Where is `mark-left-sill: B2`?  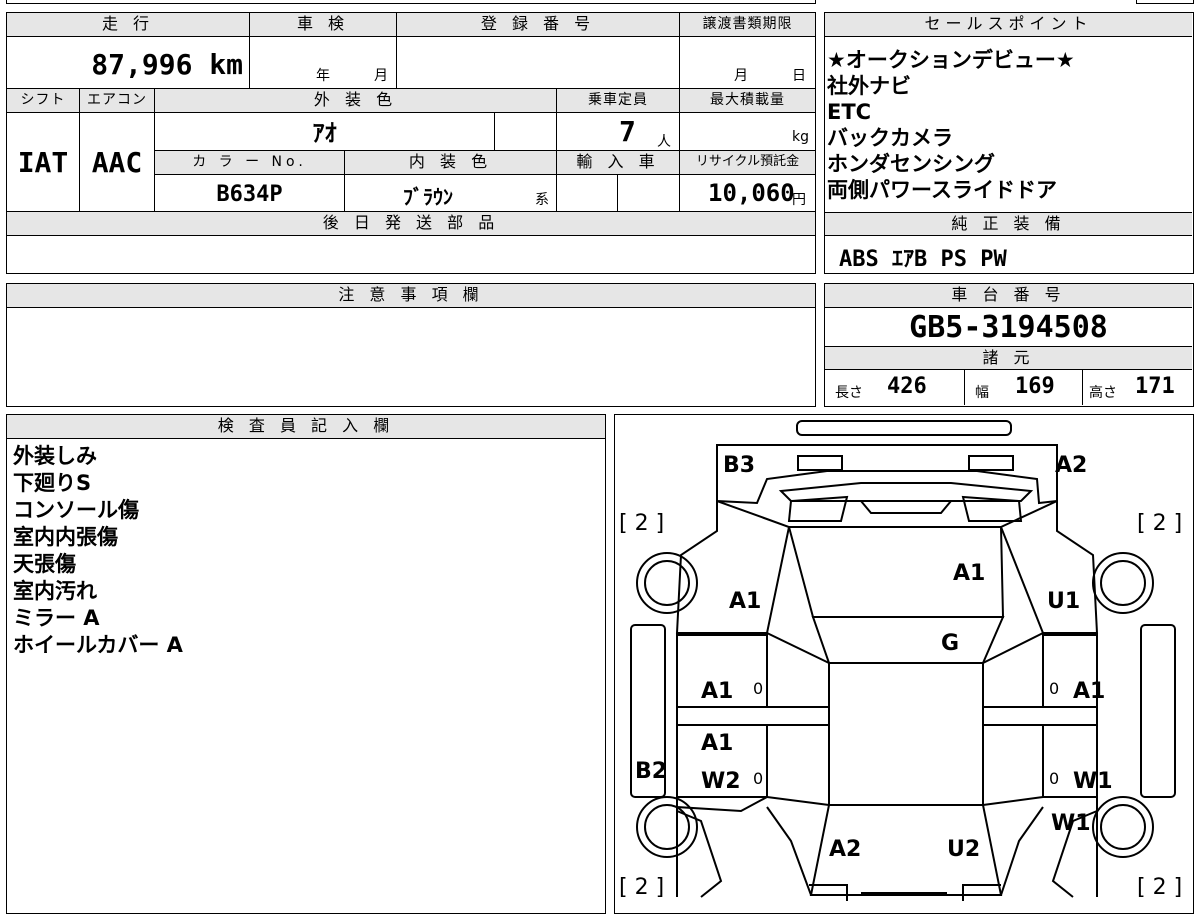
mark-left-sill: B2 is located at coordinates (651, 771).